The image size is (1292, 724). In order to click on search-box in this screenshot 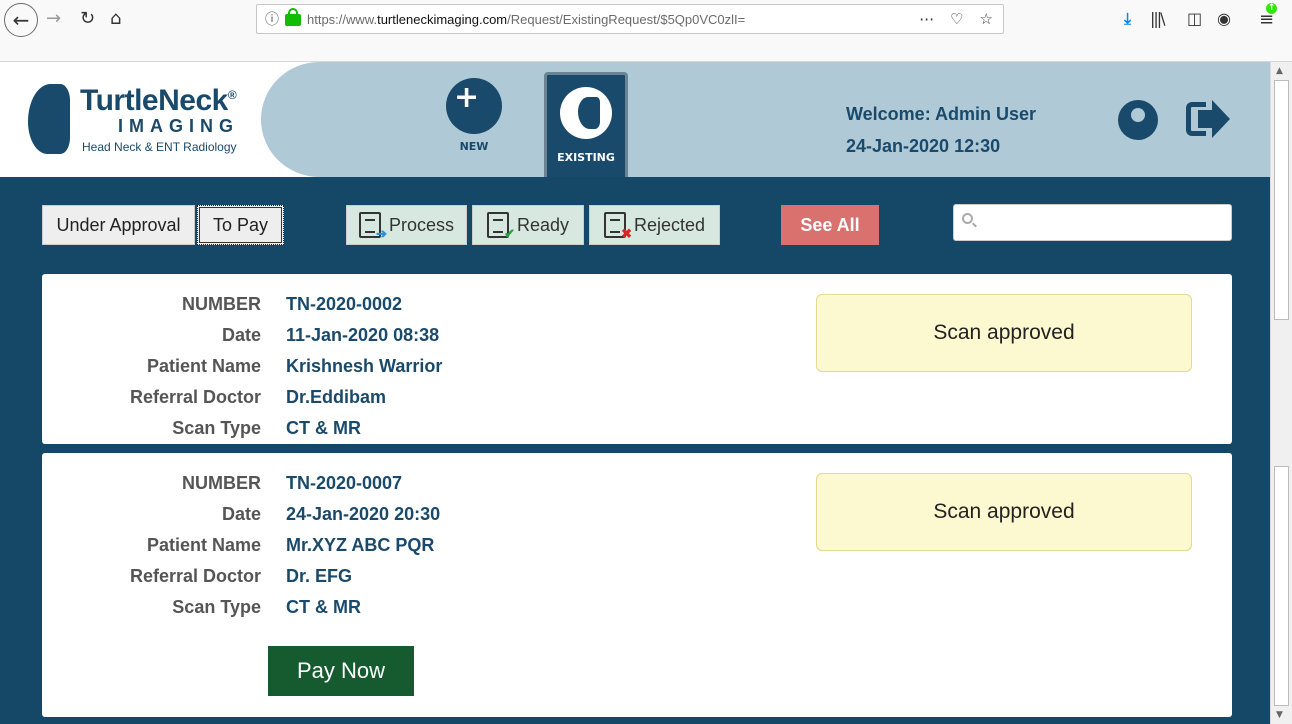, I will do `click(1092, 222)`.